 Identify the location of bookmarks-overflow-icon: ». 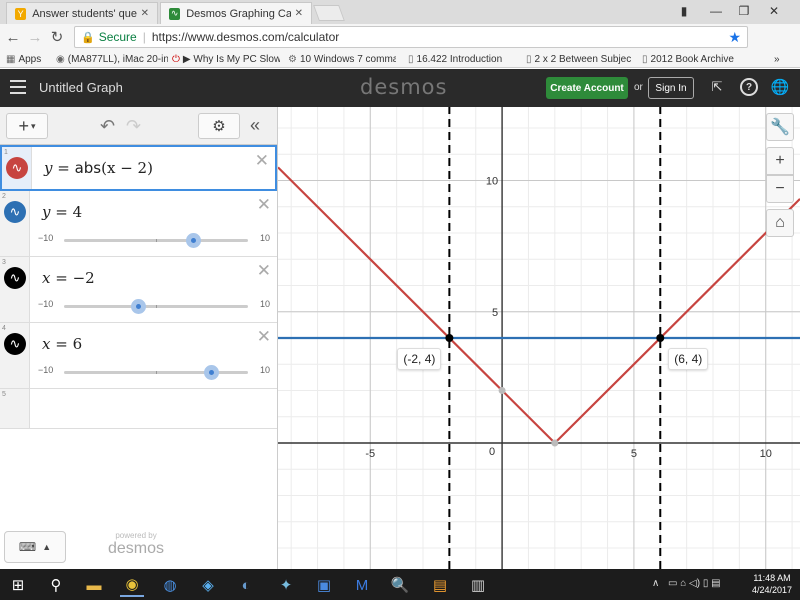
(777, 59).